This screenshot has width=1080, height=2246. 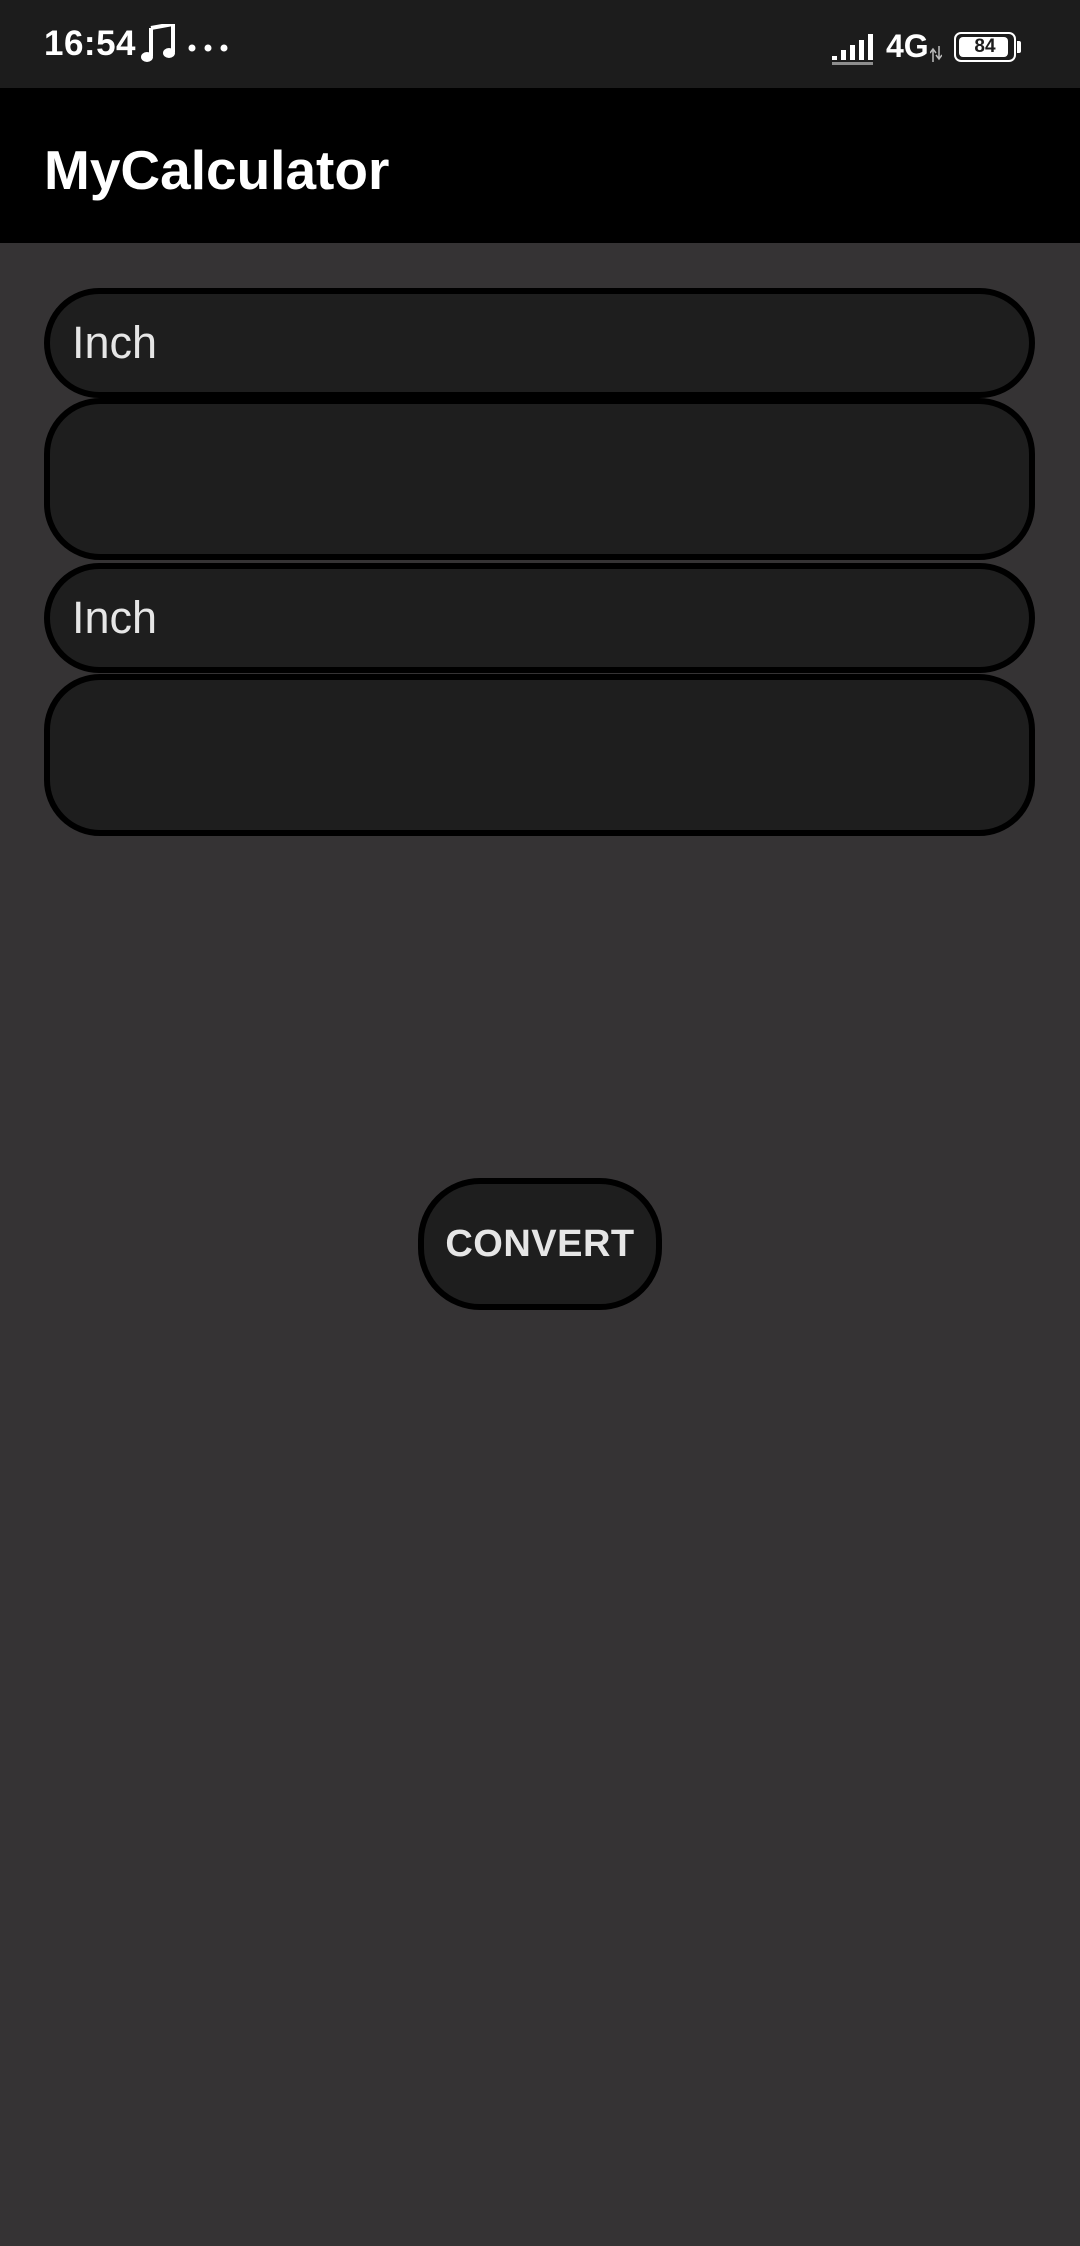 I want to click on network-type-label: 4G, so click(x=907, y=46).